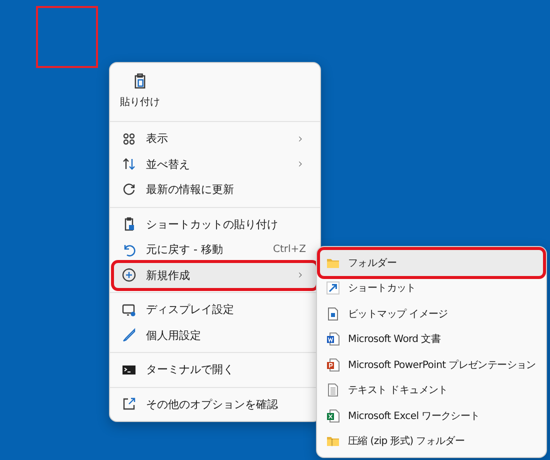 The height and width of the screenshot is (460, 550). I want to click on menu-item: テキスト ドキュメント, so click(431, 390).